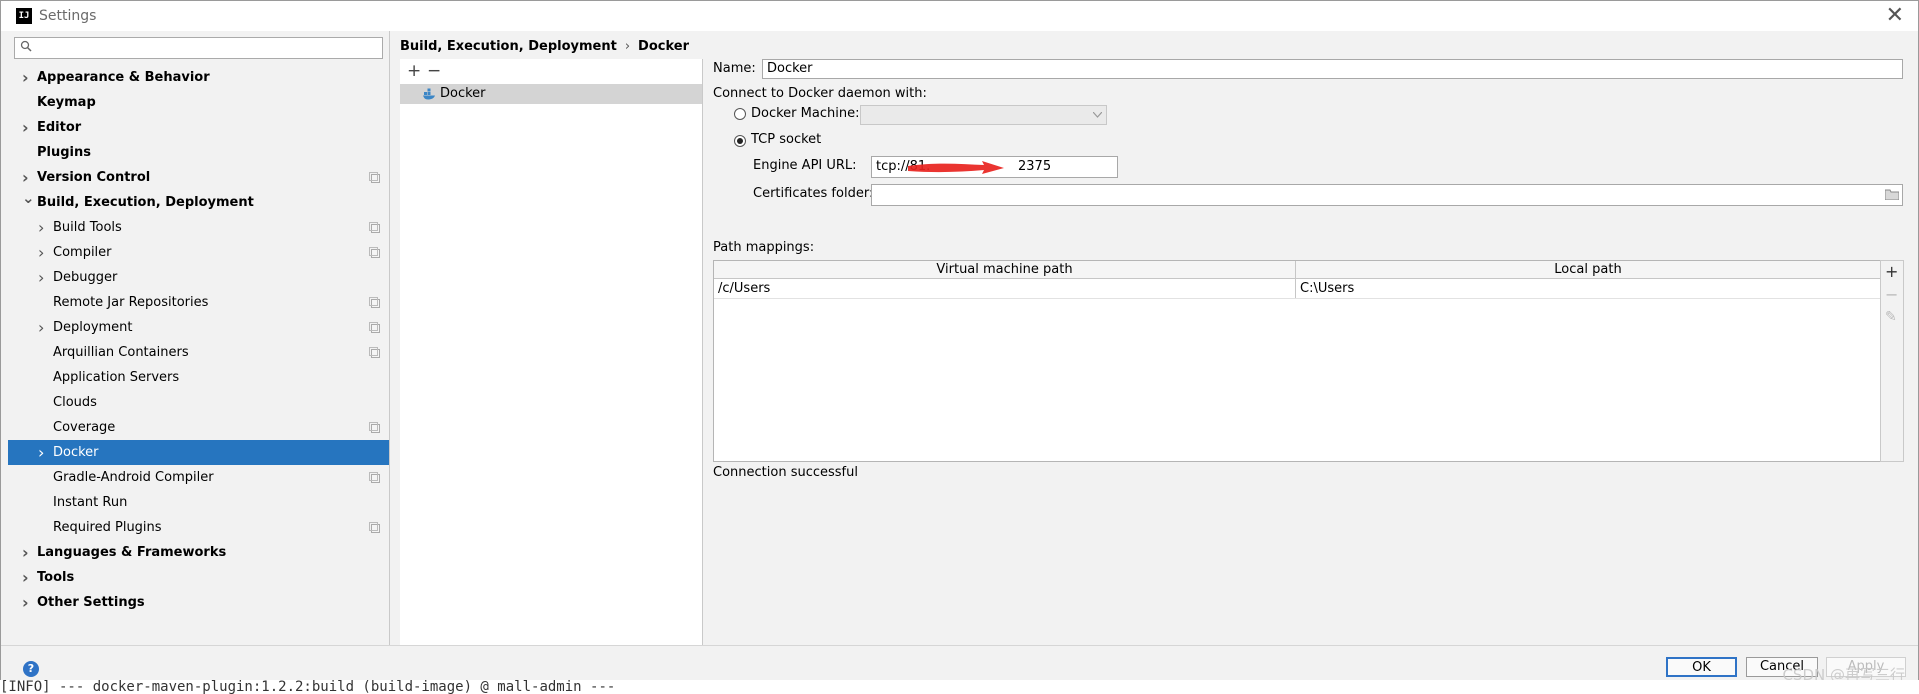 Image resolution: width=1919 pixels, height=694 pixels. Describe the element at coordinates (959, 663) in the screenshot. I see `dialog-button-bar: ? OK Cancel Apply` at that location.